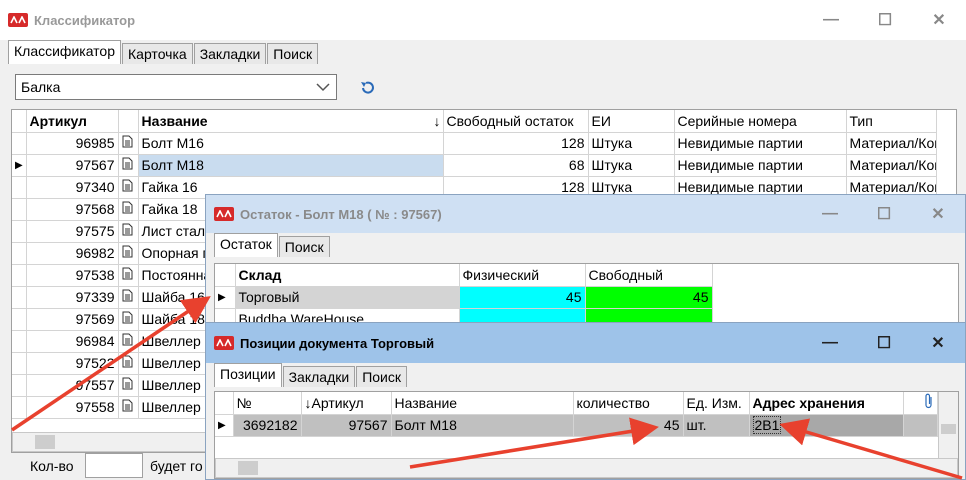  I want to click on article-cell: 97569, so click(72, 319).